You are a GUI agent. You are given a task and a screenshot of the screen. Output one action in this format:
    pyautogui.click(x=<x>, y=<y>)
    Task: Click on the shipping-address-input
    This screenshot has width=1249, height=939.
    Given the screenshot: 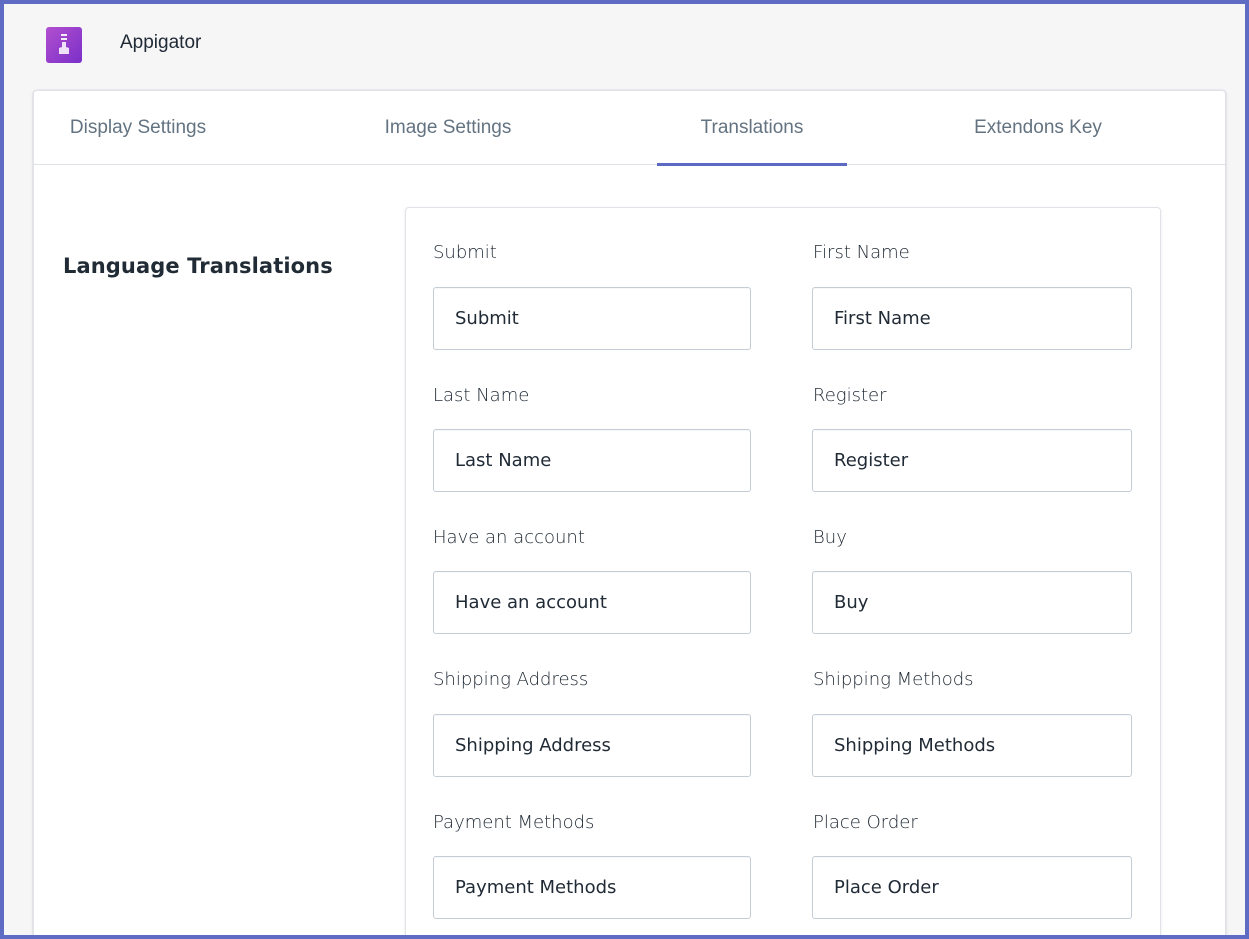 What is the action you would take?
    pyautogui.click(x=592, y=745)
    